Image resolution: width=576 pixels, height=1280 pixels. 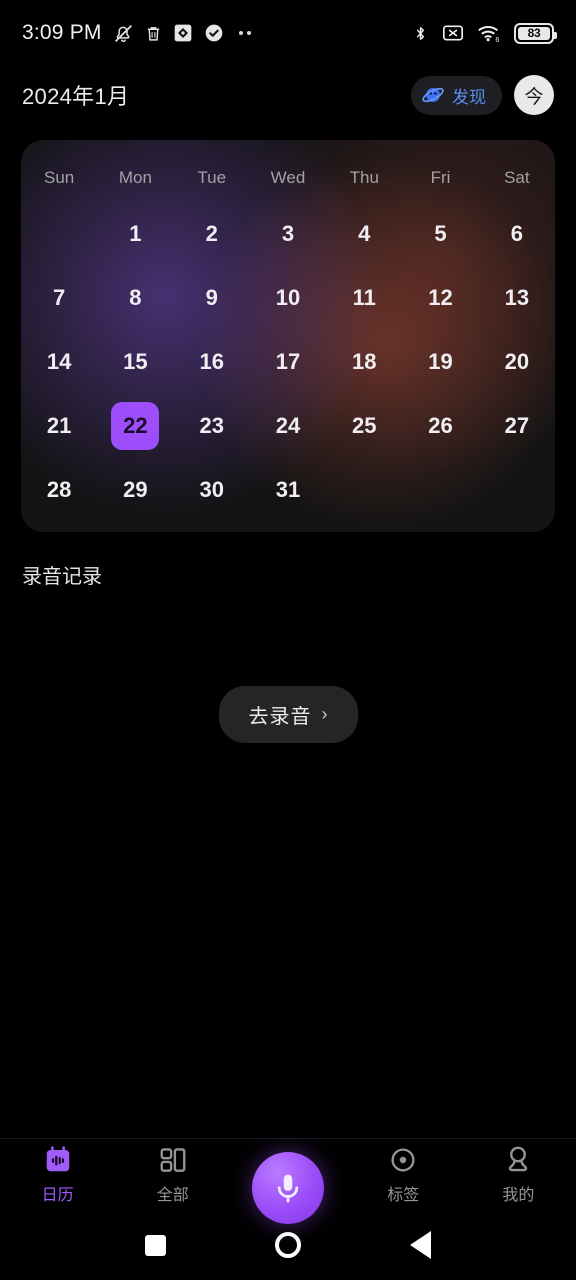 I want to click on tab-tags-label: 标签, so click(x=403, y=1195).